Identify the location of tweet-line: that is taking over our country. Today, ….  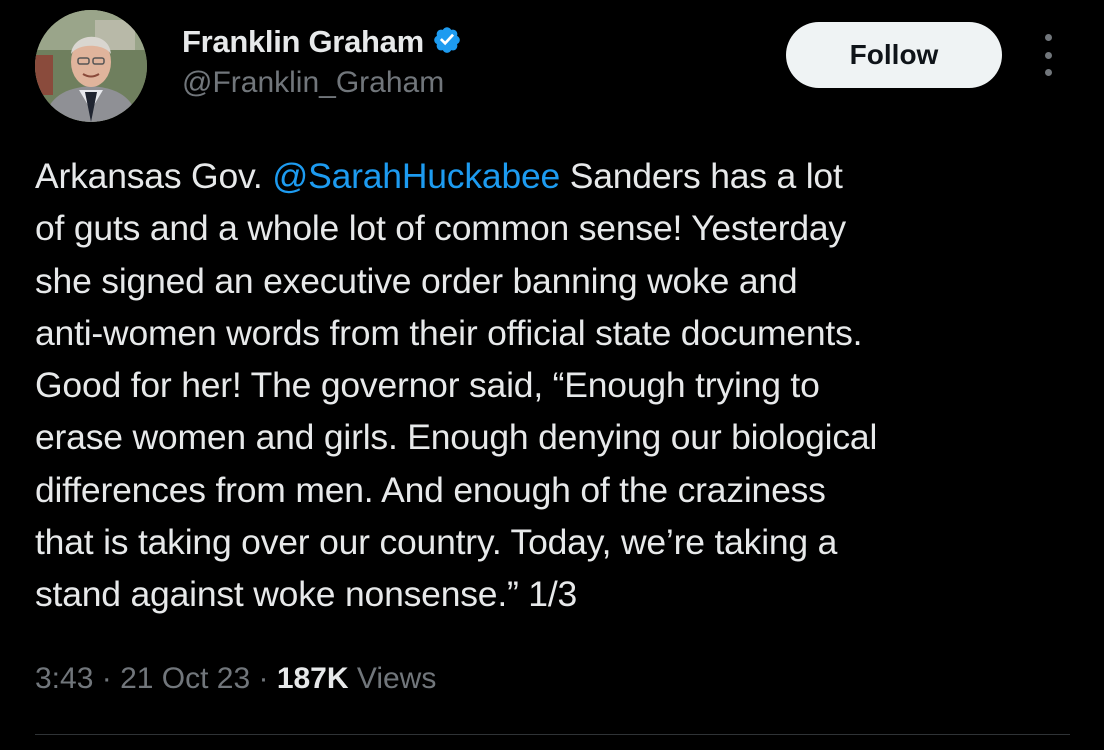
(436, 542).